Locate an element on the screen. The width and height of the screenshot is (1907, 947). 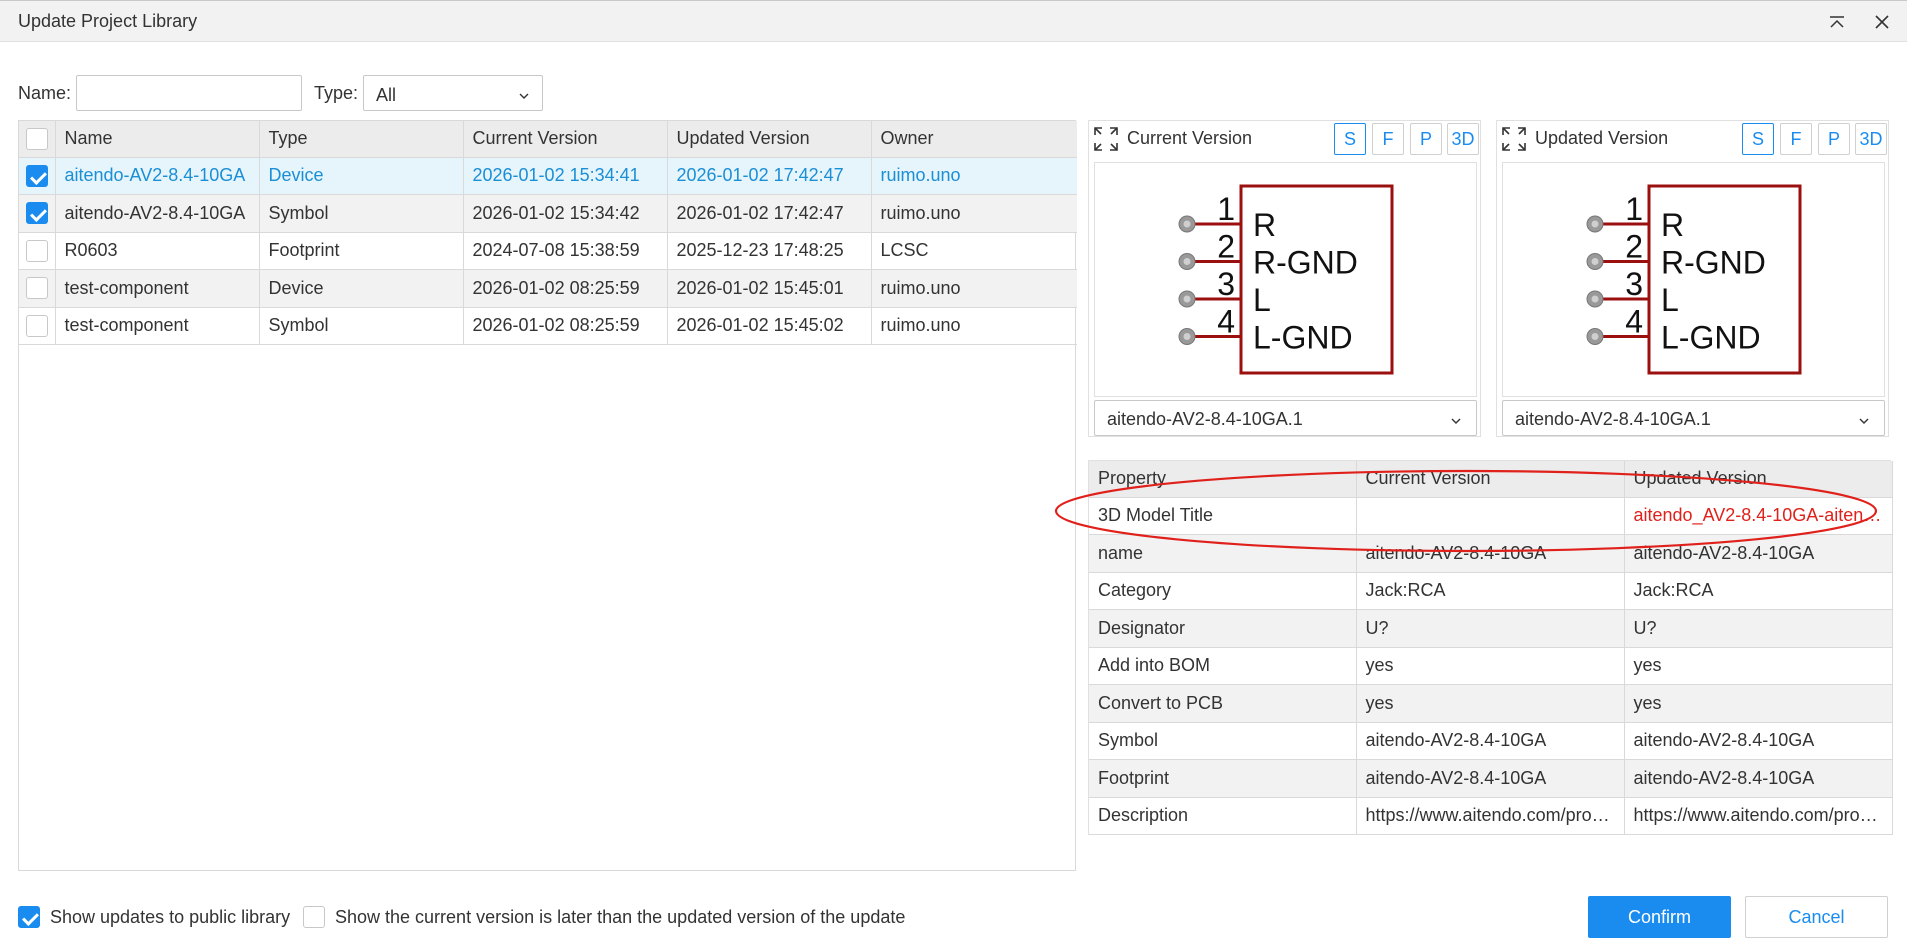
column-header: Updated Version is located at coordinates (769, 139).